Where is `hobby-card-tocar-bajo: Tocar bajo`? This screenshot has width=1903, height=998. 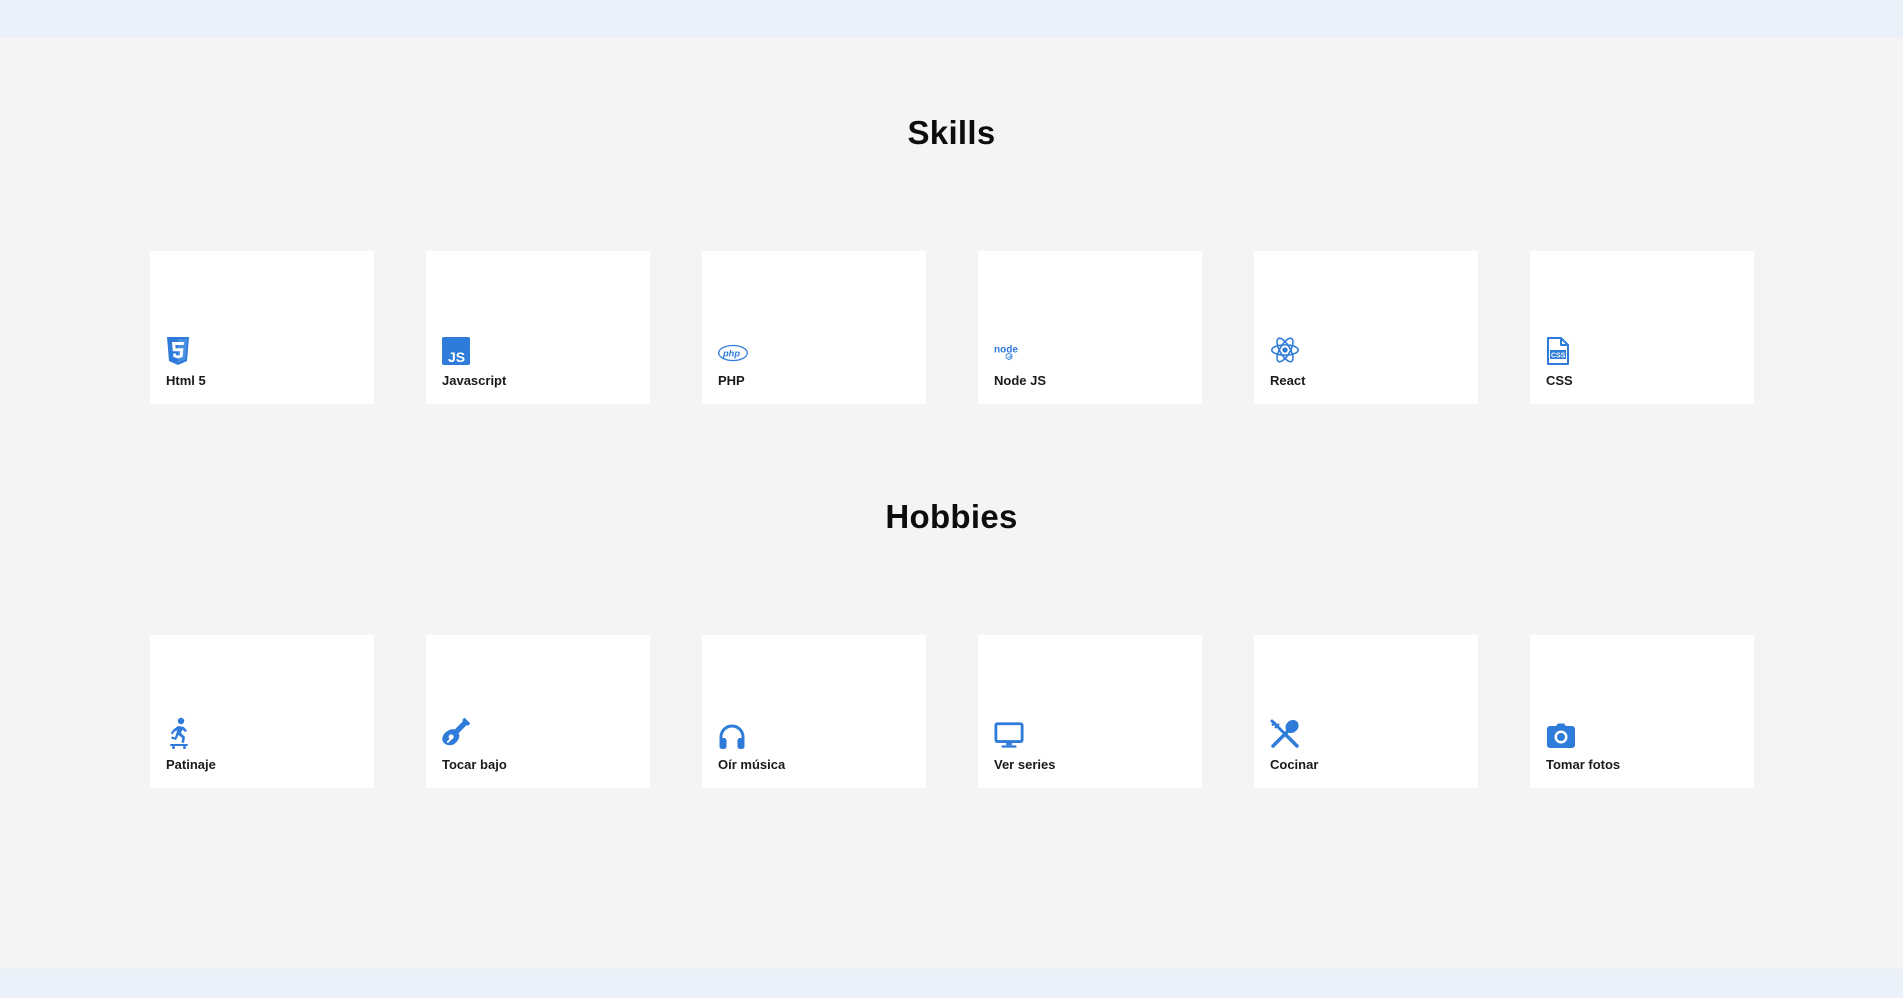 hobby-card-tocar-bajo: Tocar bajo is located at coordinates (538, 711).